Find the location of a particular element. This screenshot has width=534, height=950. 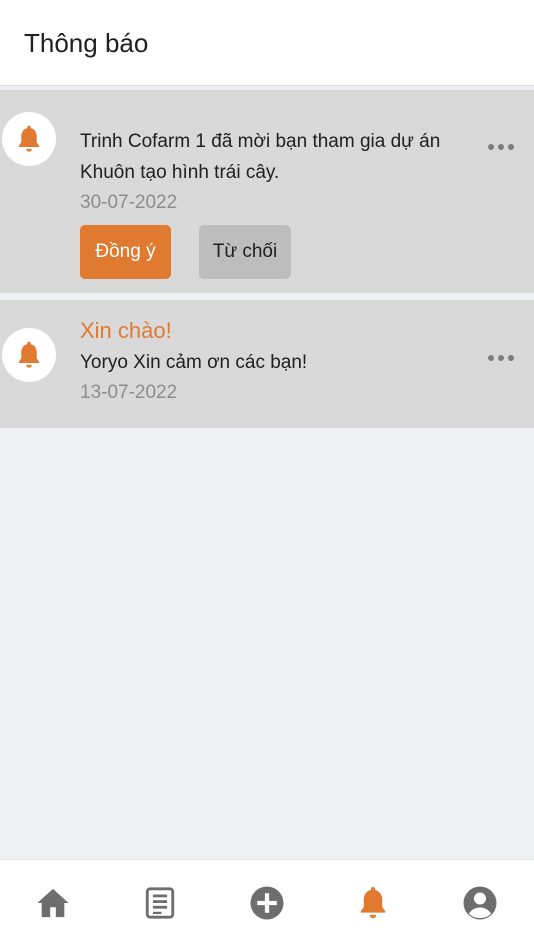

document-icon is located at coordinates (160, 903).